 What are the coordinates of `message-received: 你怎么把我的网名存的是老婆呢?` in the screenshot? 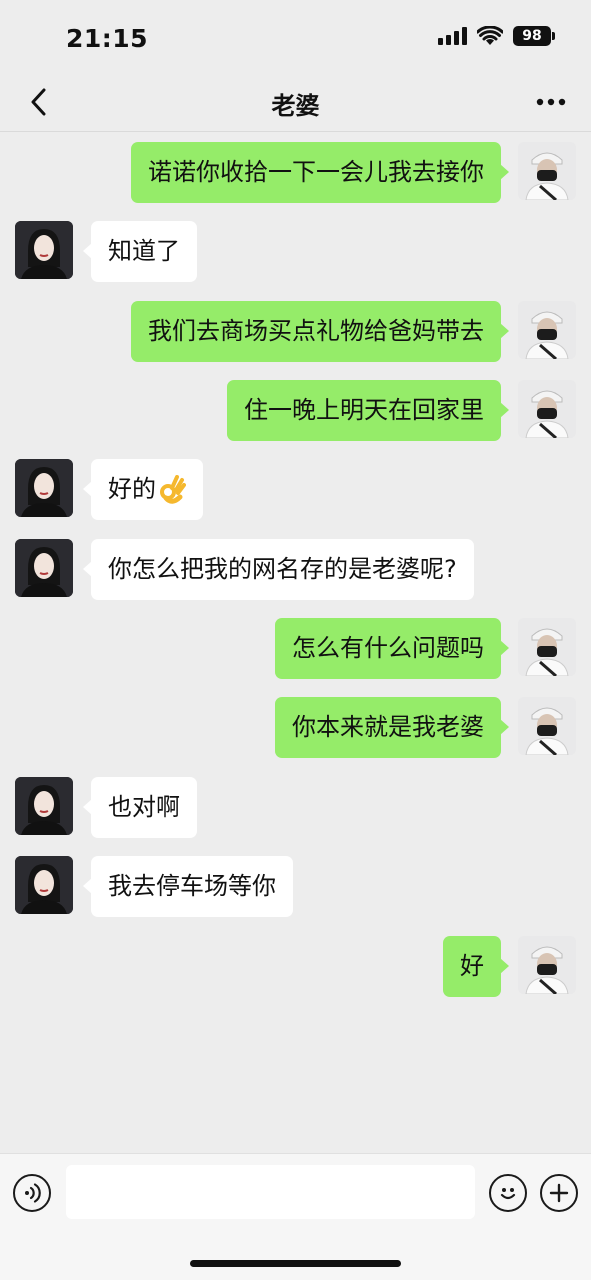 It's located at (295, 570).